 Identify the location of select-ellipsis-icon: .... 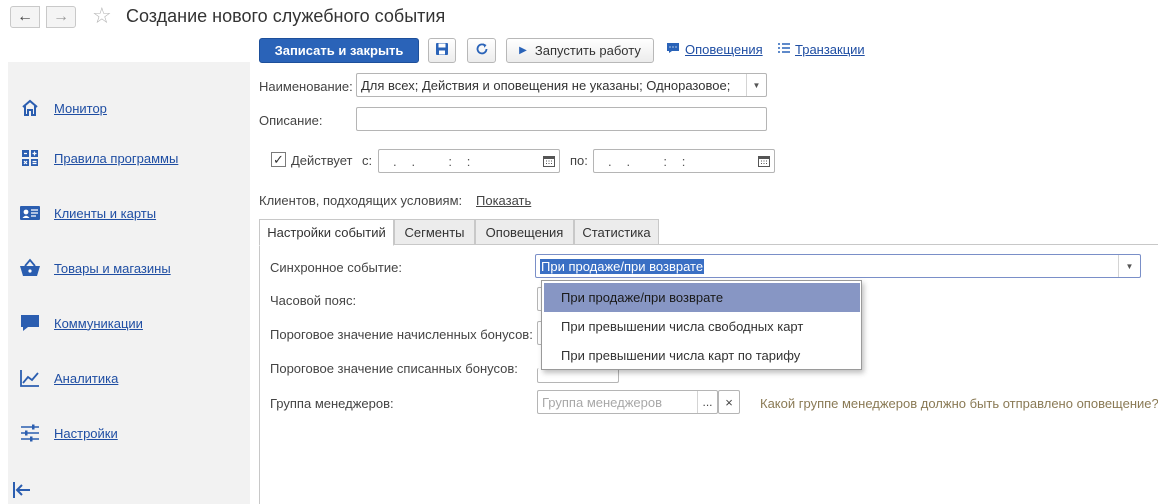
(707, 402).